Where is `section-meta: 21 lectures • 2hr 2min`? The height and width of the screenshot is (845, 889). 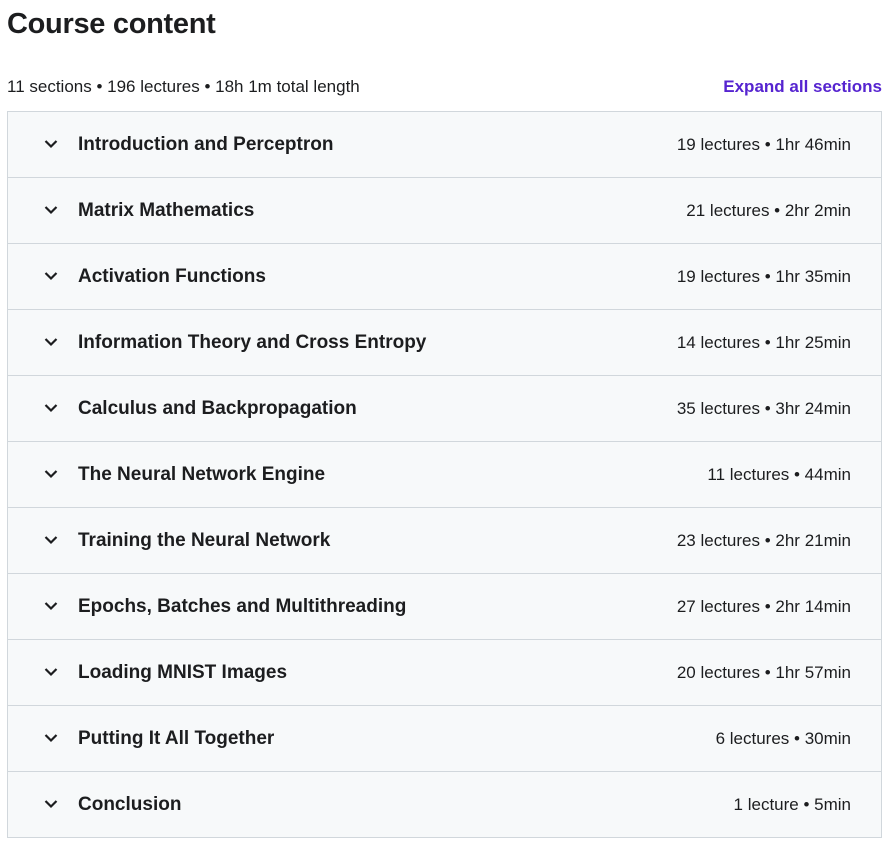 section-meta: 21 lectures • 2hr 2min is located at coordinates (768, 210).